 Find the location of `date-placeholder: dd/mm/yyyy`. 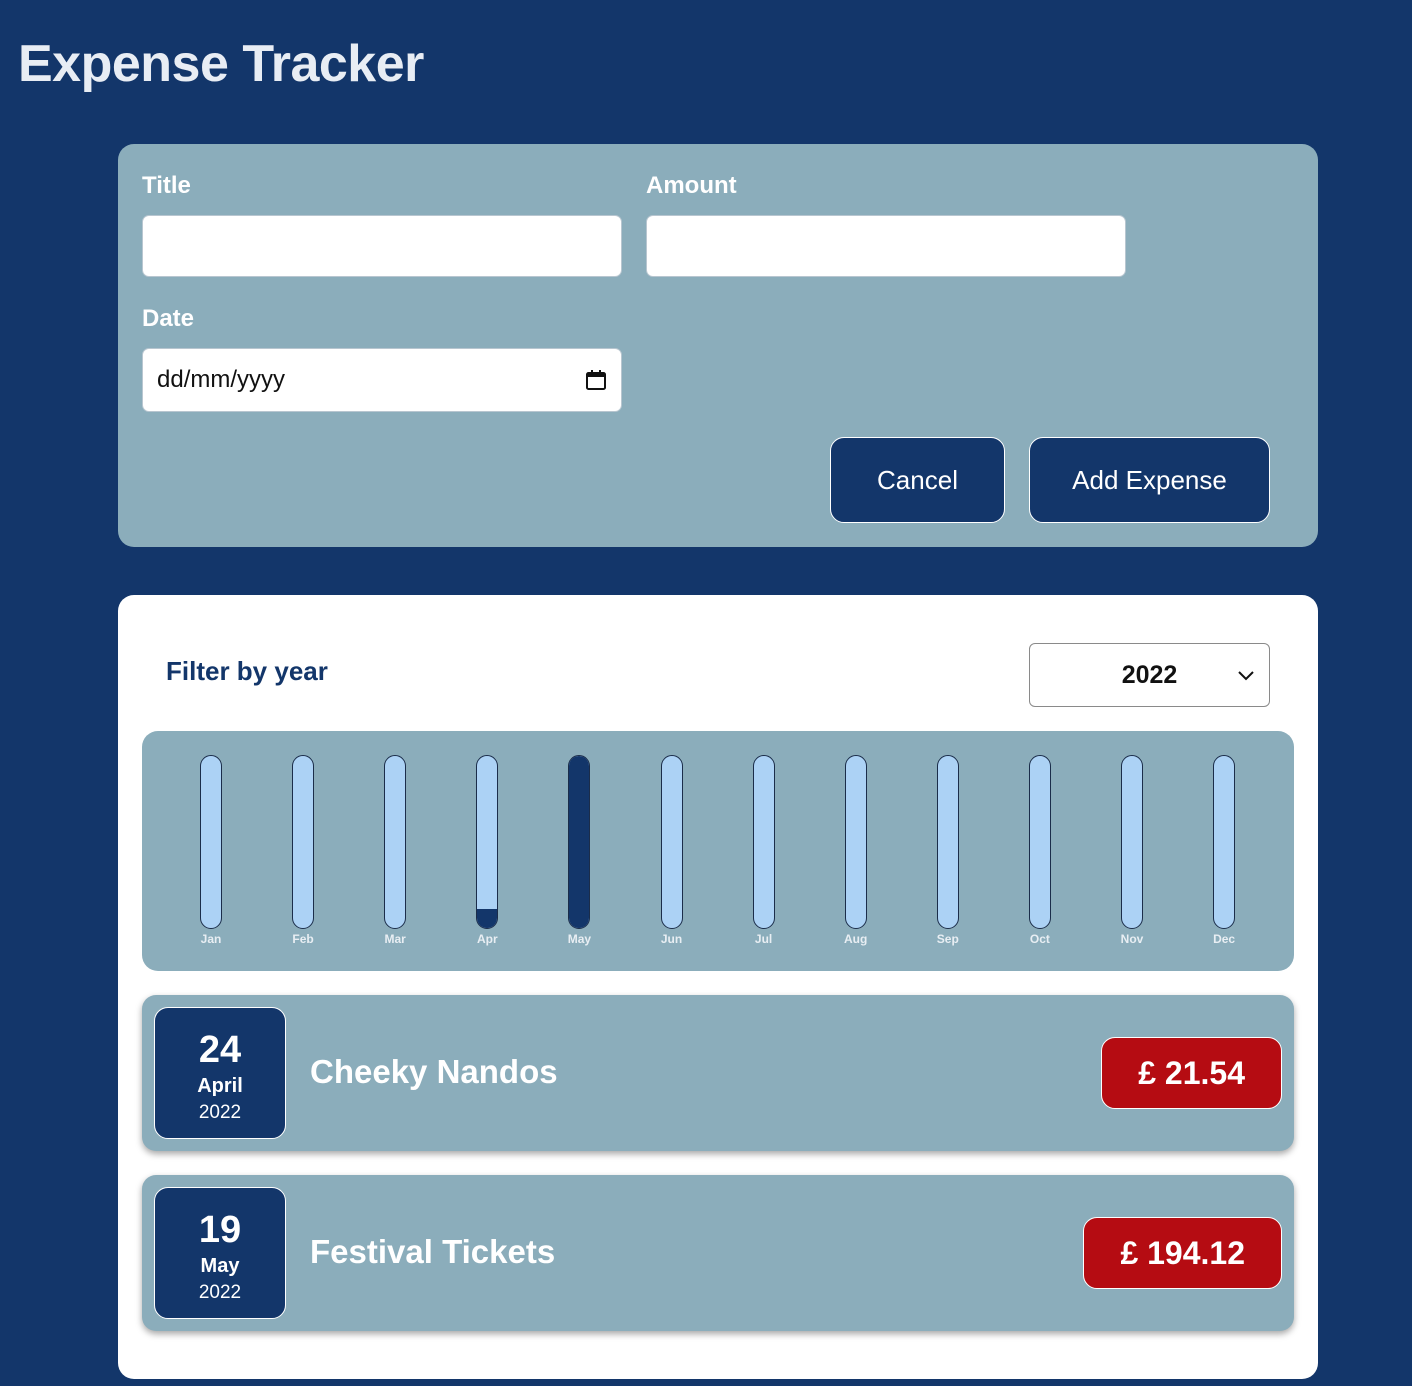

date-placeholder: dd/mm/yyyy is located at coordinates (221, 379).